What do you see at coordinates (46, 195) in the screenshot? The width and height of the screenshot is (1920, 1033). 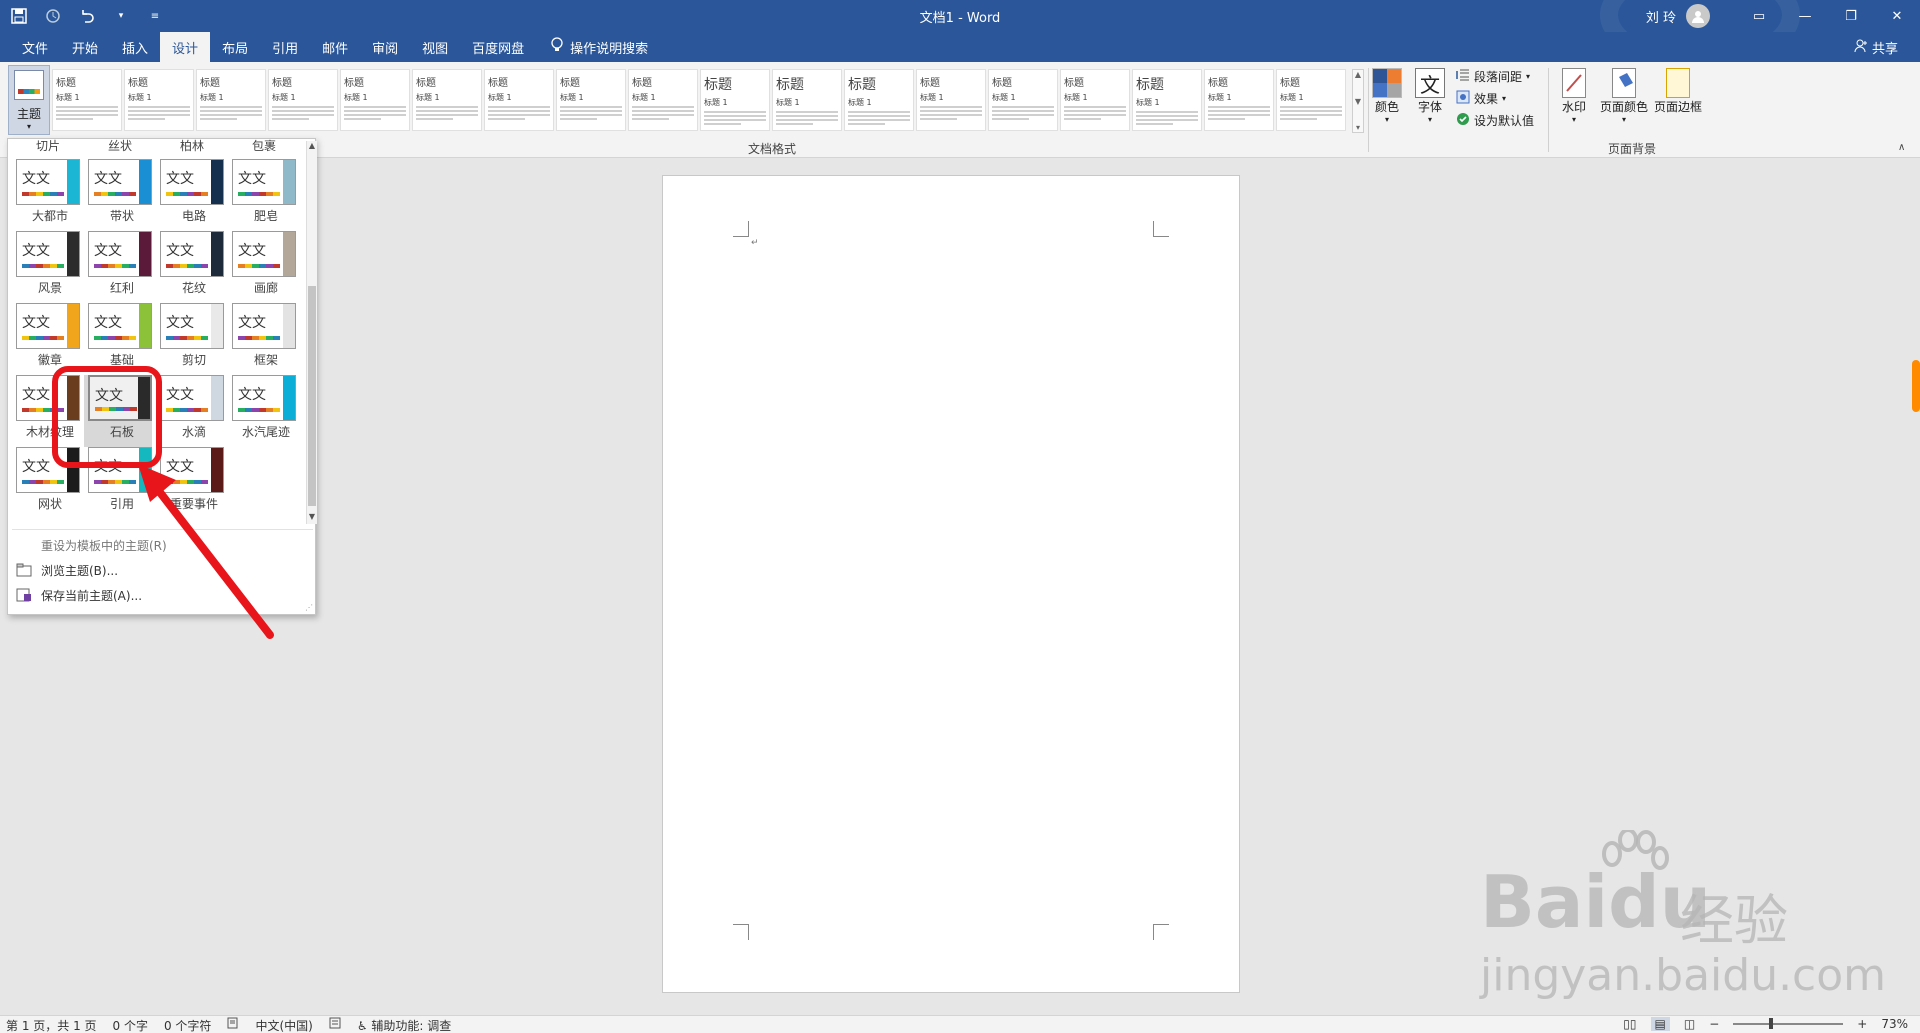 I see `theme-option: 文文 大都市` at bounding box center [46, 195].